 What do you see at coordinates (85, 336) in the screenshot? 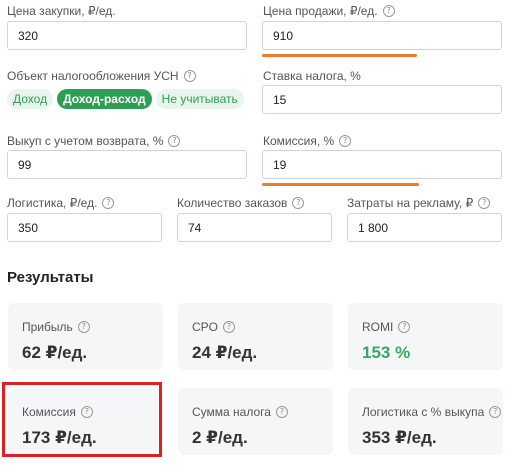
I see `result-card-profit: Прибыль? 62 ₽/ед.` at bounding box center [85, 336].